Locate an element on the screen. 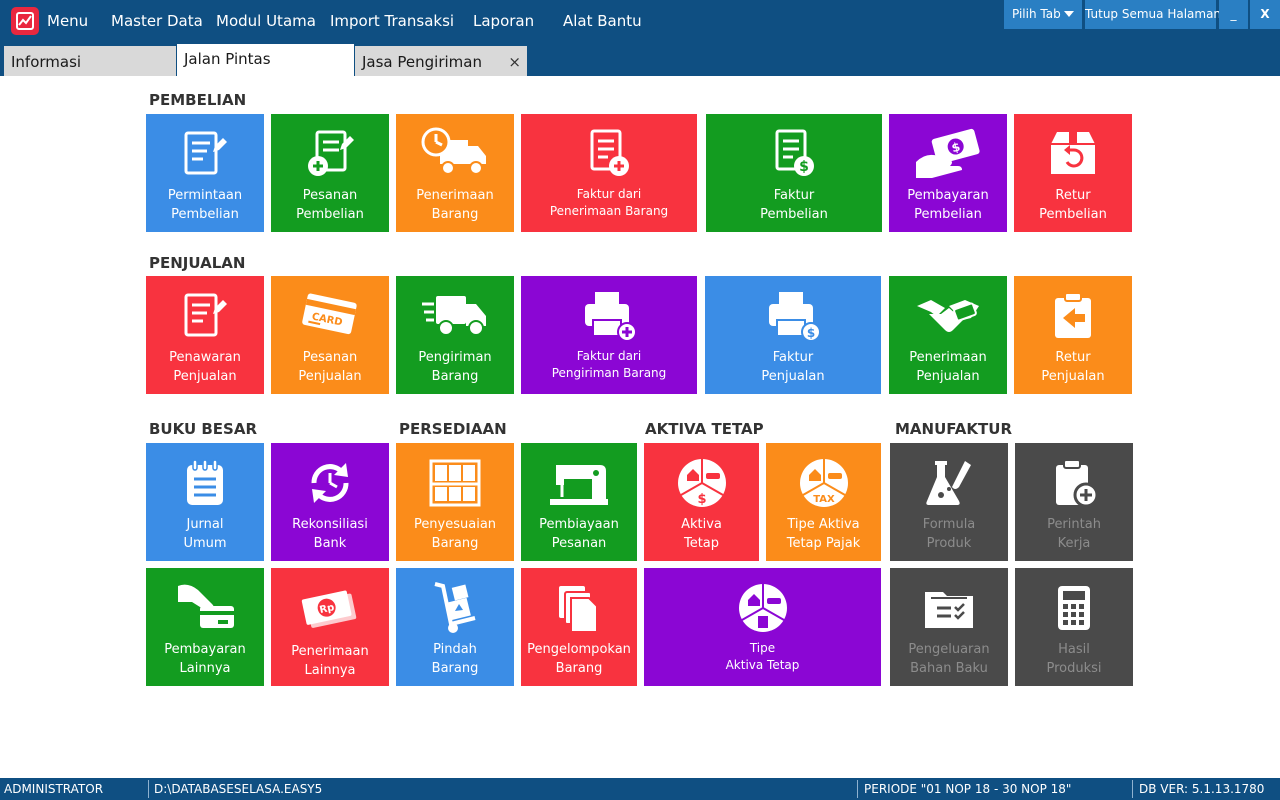  tile-pembayaran-lainnya: Pembayaran Lainnya is located at coordinates (205, 627).